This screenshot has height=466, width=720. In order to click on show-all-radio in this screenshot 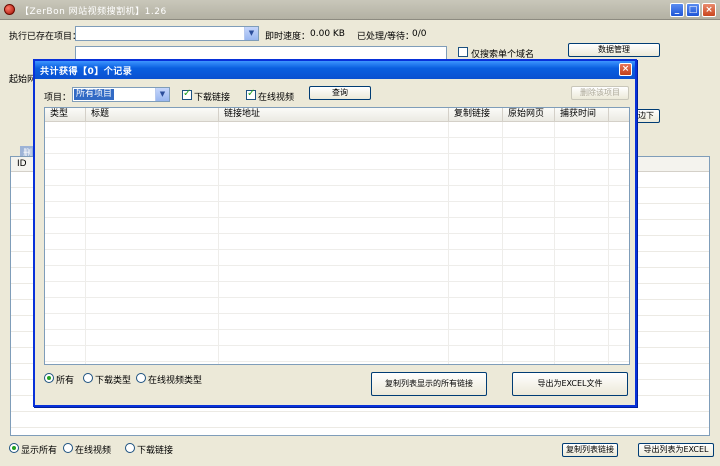, I will do `click(14, 448)`.